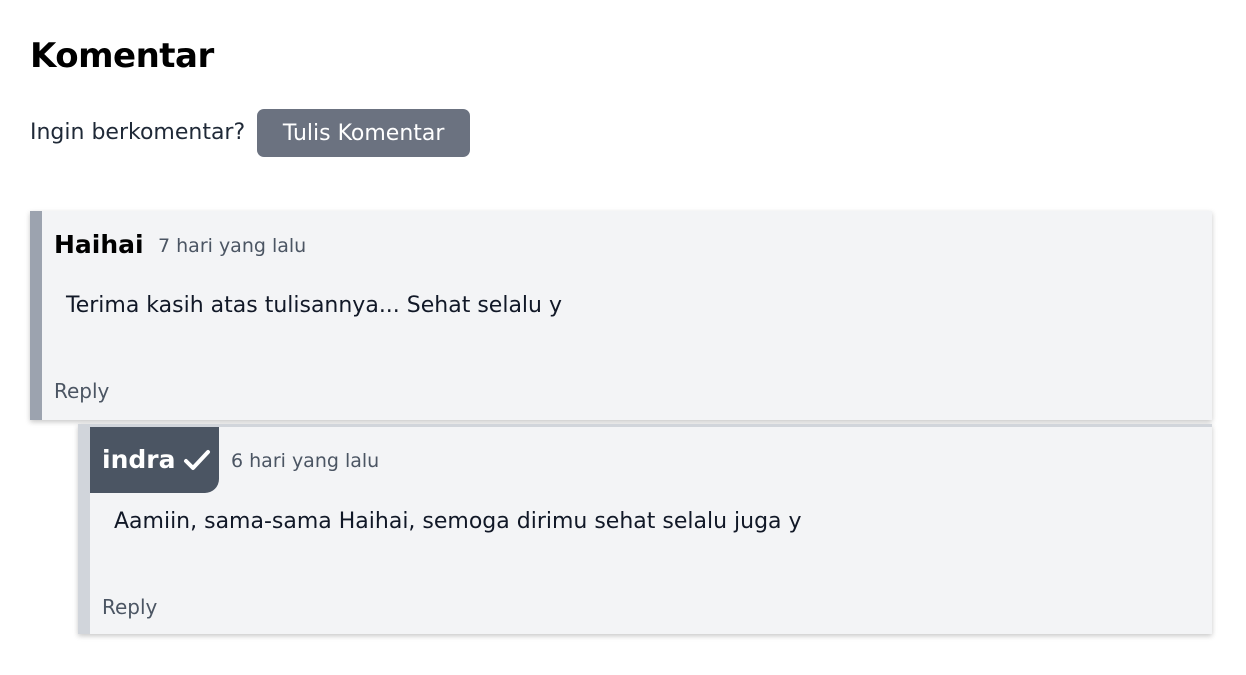 Image resolution: width=1246 pixels, height=675 pixels. I want to click on comment-author: Haihai, so click(99, 244).